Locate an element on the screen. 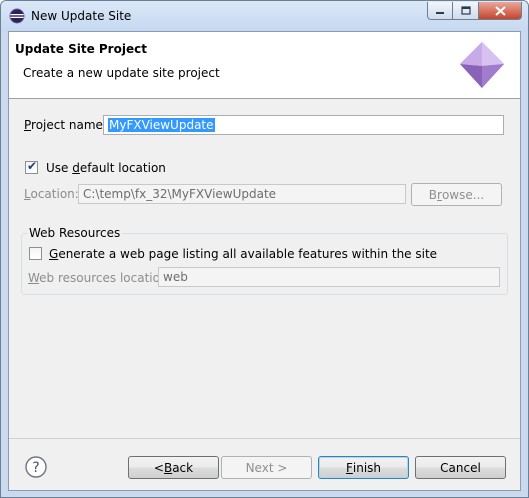 This screenshot has height=498, width=529. close-icon is located at coordinates (500, 10).